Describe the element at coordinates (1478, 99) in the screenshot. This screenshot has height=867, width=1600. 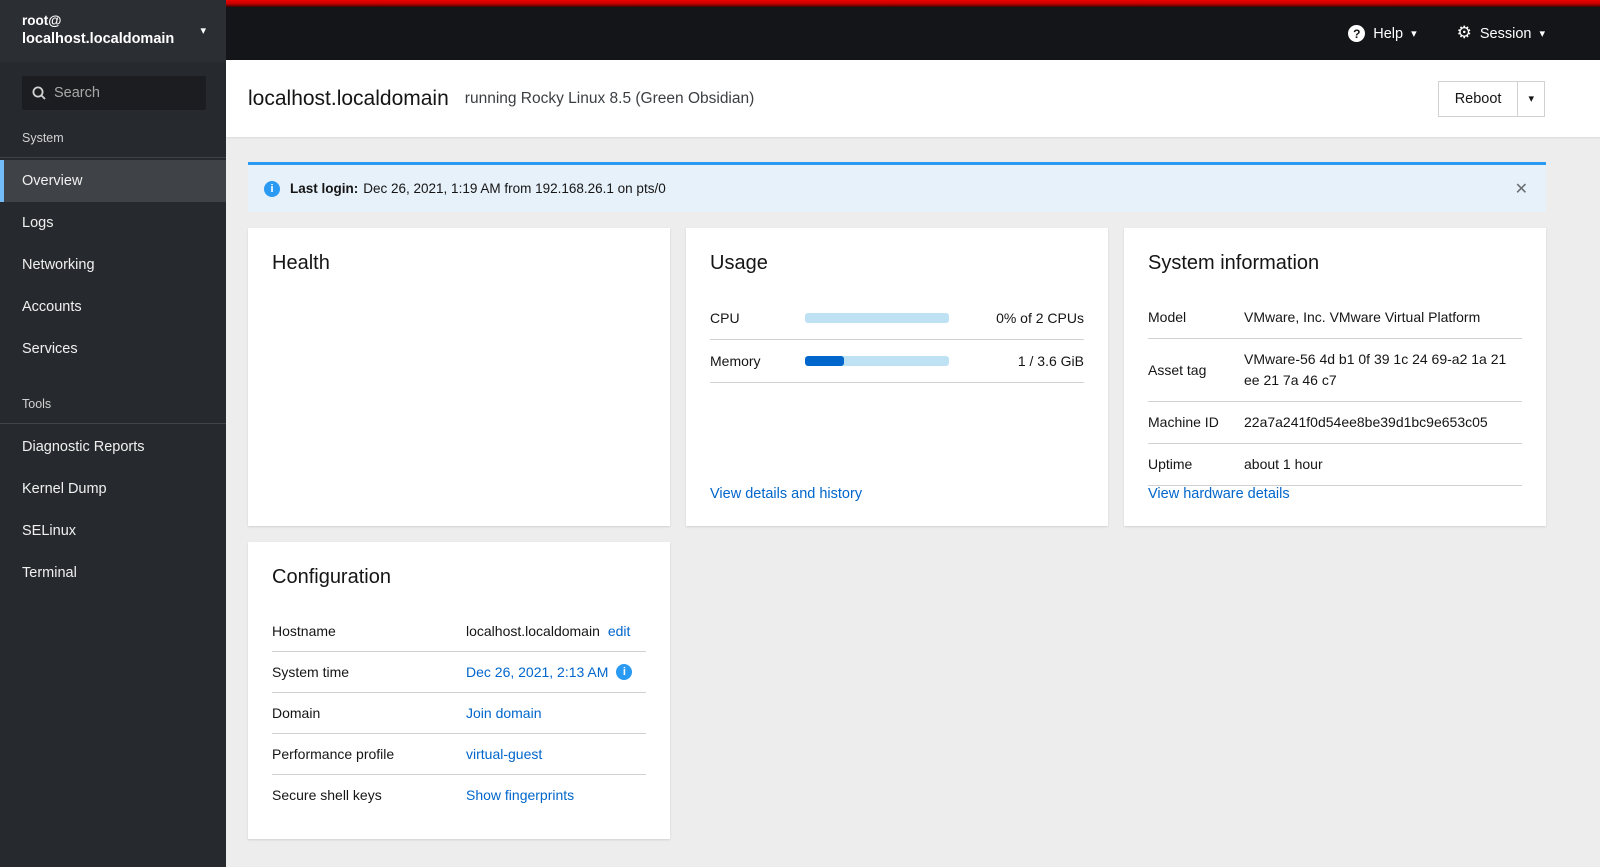
I see `reboot-button: Reboot` at that location.